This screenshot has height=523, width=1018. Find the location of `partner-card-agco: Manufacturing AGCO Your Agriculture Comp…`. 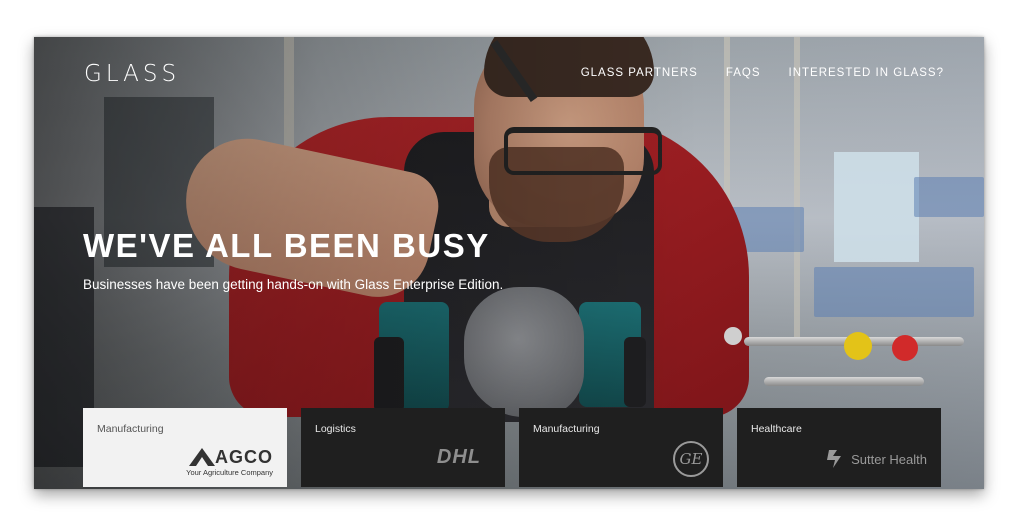

partner-card-agco: Manufacturing AGCO Your Agriculture Comp… is located at coordinates (185, 447).